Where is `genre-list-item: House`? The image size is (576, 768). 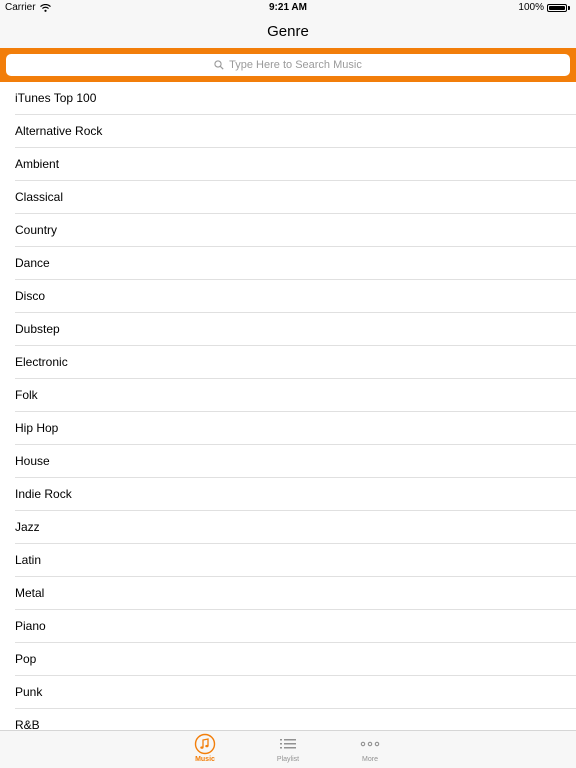
genre-list-item: House is located at coordinates (295, 461).